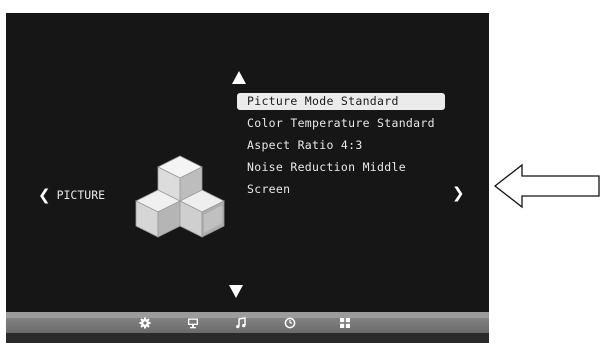 The height and width of the screenshot is (343, 601). Describe the element at coordinates (345, 323) in the screenshot. I see `grid-icon` at that location.